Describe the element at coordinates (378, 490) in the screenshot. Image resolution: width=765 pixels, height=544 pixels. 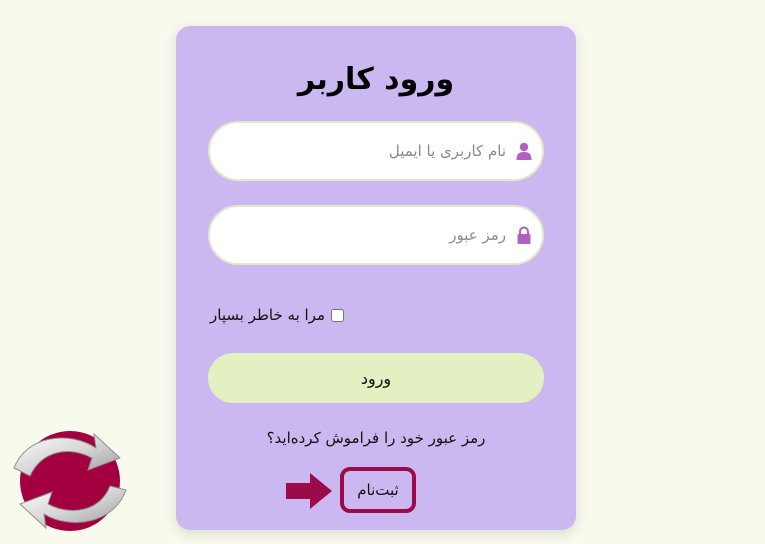
I see `register-link: ثبت‌نام` at that location.